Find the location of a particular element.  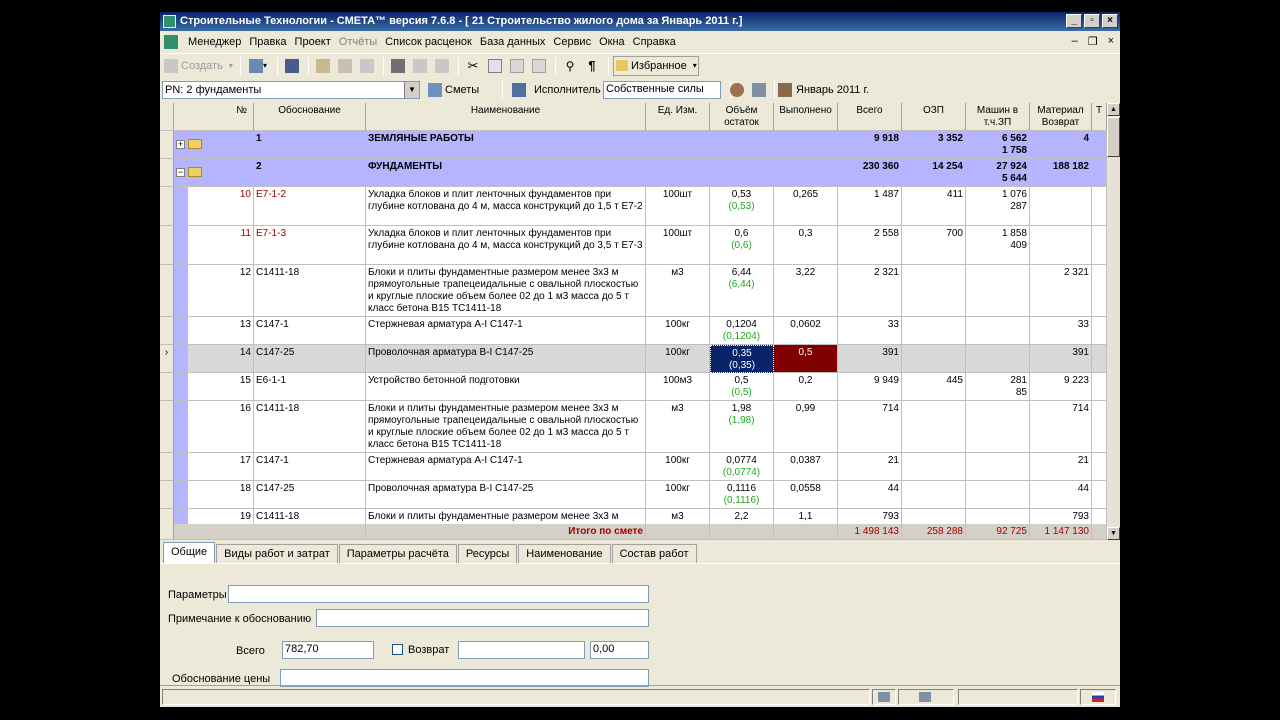

section-tree-cell: + is located at coordinates (214, 145).